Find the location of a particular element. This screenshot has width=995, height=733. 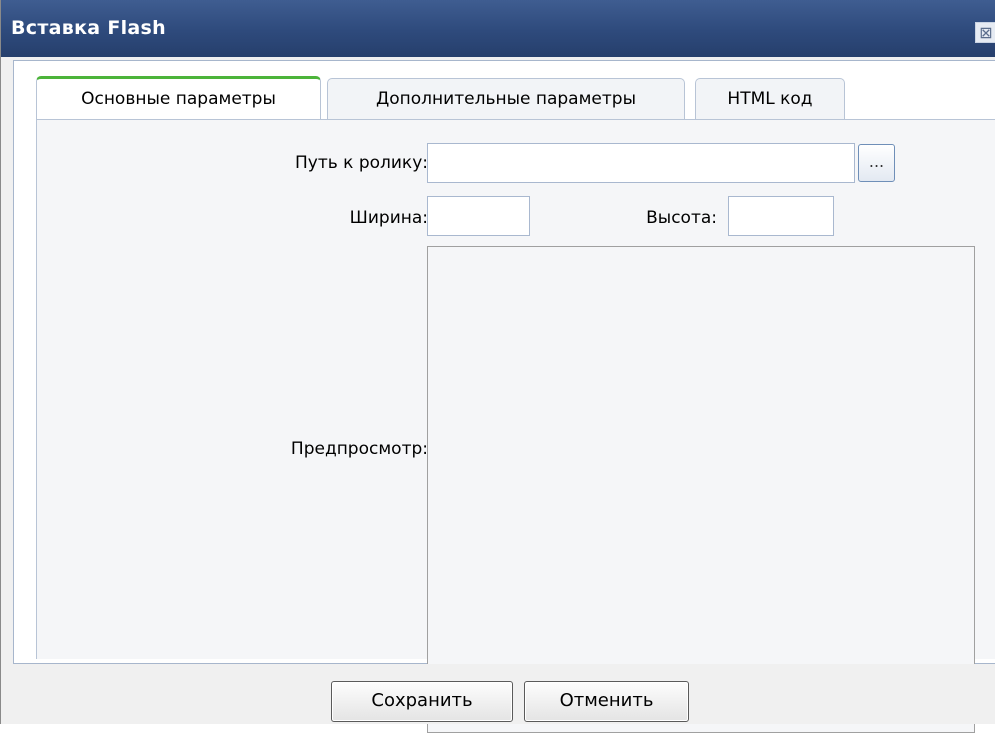

tab-html-code: HTML код is located at coordinates (770, 98).